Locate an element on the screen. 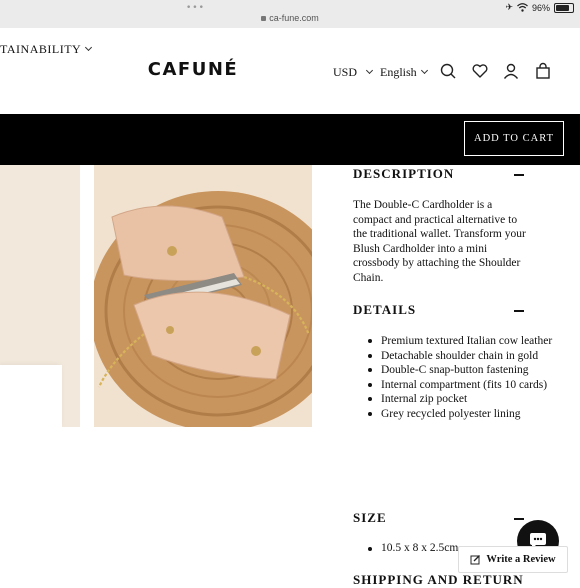 The image size is (580, 588). list-item: Detachable shoulder chain in gold is located at coordinates (464, 356).